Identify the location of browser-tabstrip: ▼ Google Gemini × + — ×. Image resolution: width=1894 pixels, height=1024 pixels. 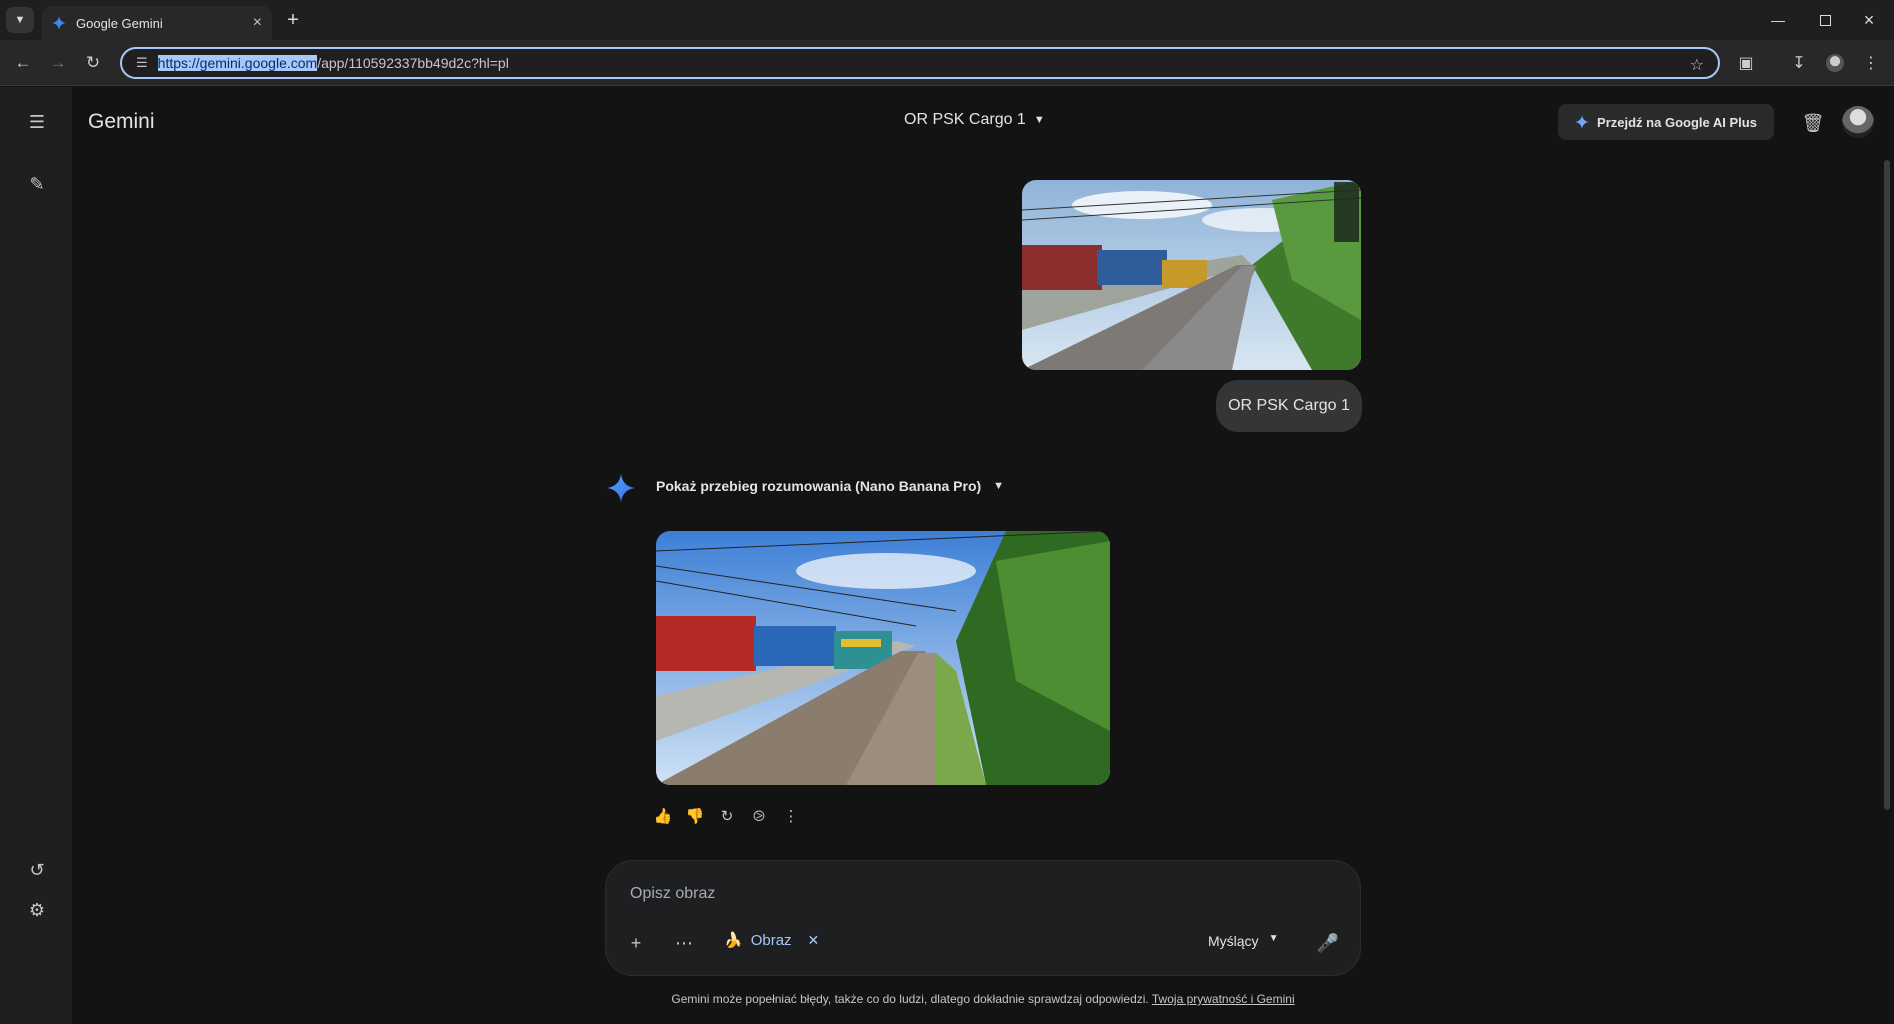
(947, 20).